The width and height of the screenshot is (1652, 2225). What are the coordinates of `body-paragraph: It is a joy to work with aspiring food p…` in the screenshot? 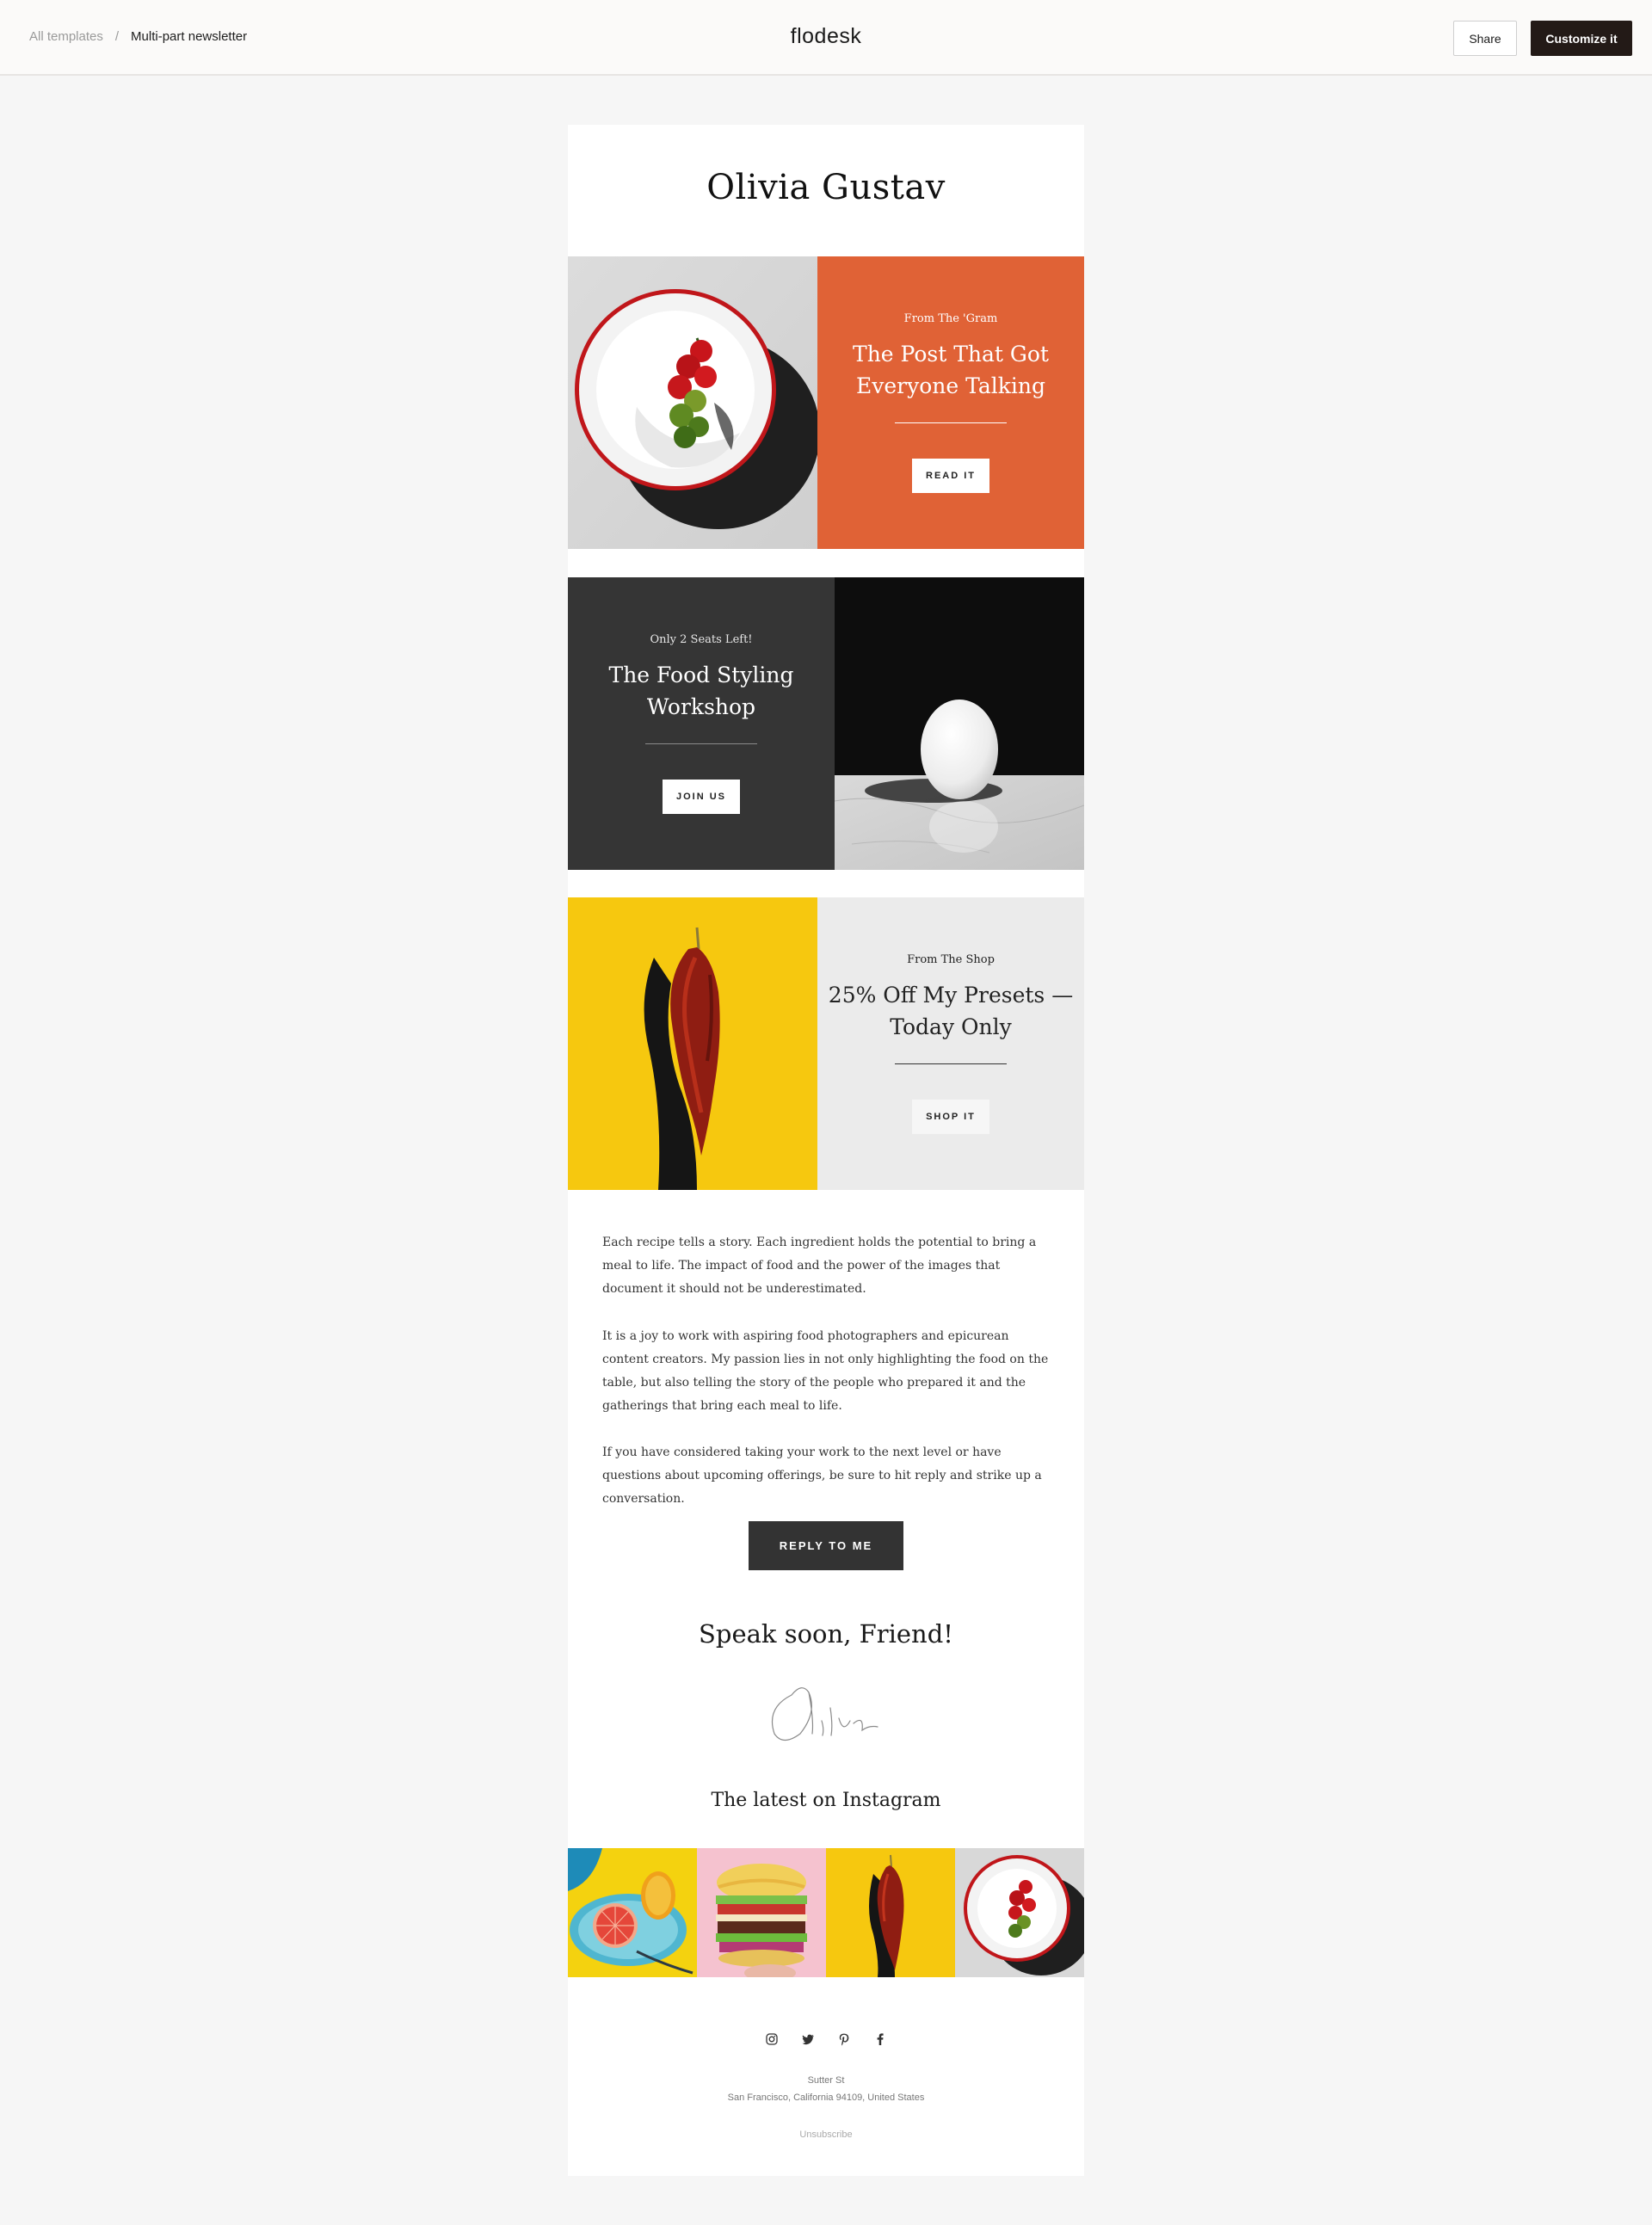 It's located at (825, 1371).